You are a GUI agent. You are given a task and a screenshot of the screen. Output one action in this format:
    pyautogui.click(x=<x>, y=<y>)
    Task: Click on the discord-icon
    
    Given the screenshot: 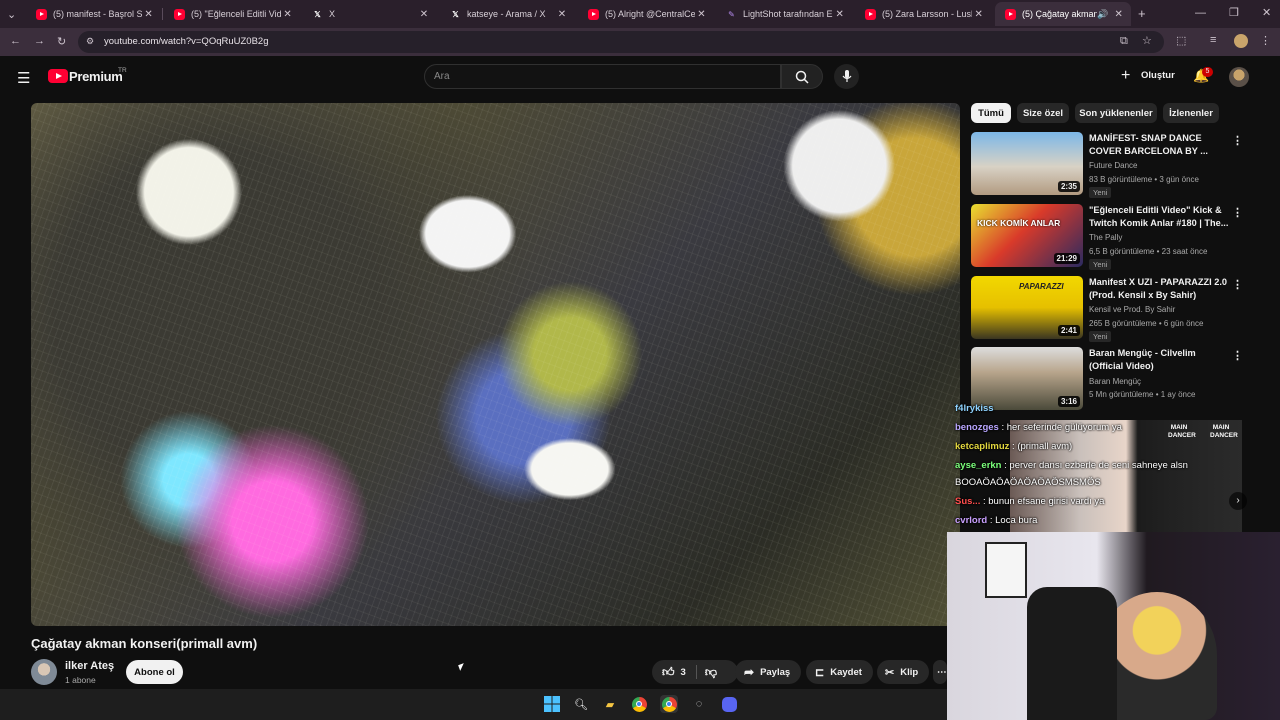 What is the action you would take?
    pyautogui.click(x=729, y=704)
    